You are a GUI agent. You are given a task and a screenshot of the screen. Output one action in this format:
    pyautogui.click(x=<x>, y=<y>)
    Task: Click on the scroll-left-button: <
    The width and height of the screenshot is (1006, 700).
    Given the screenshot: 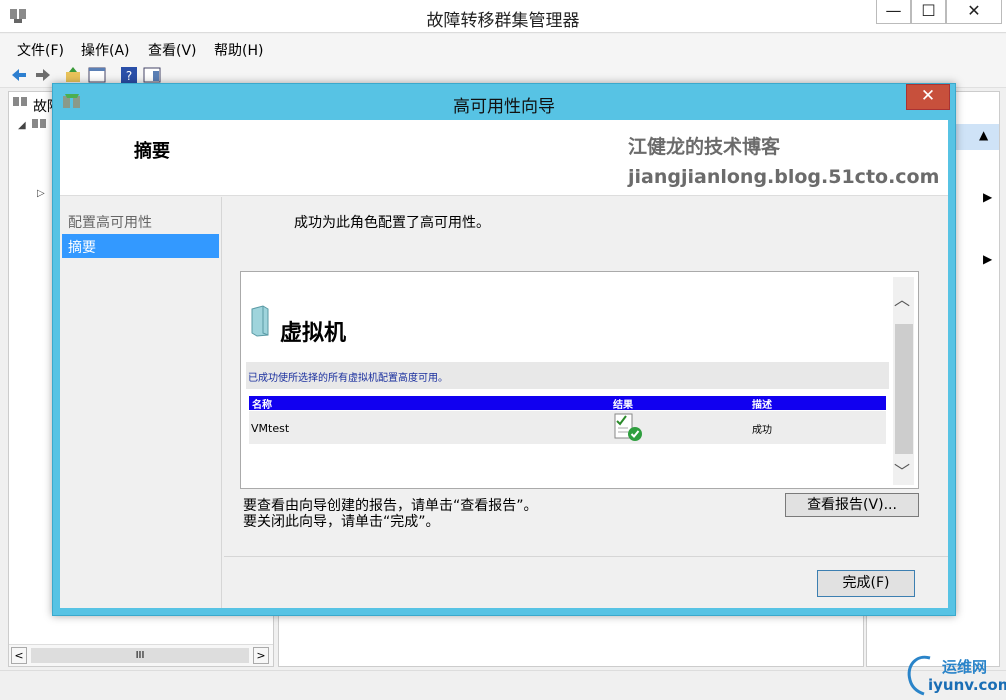 What is the action you would take?
    pyautogui.click(x=19, y=655)
    